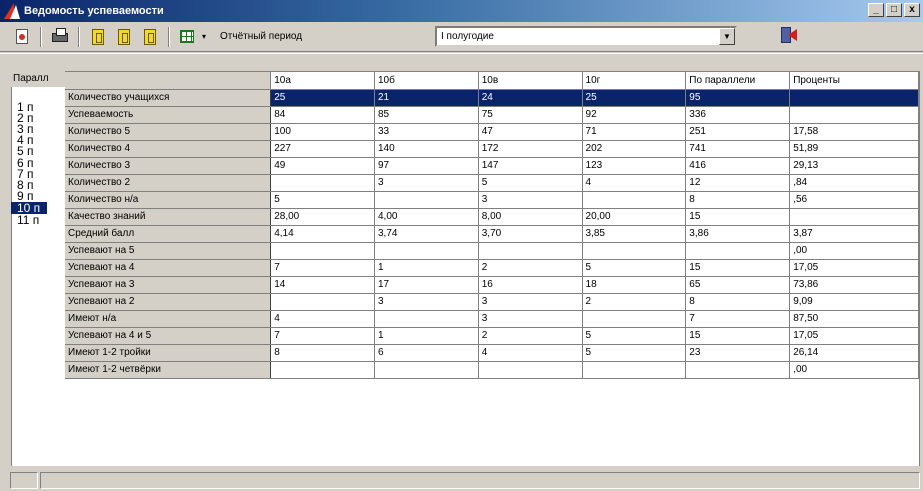 This screenshot has width=923, height=491. I want to click on table-row: Успевают на 2 3 3 2 8 9,09, so click(492, 302).